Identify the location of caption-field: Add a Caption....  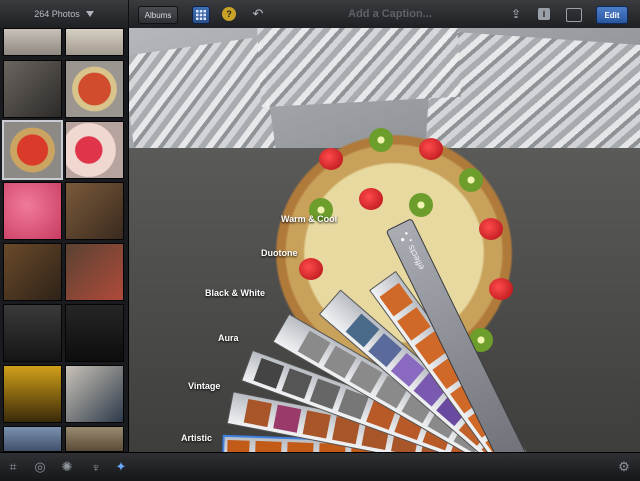
(390, 14).